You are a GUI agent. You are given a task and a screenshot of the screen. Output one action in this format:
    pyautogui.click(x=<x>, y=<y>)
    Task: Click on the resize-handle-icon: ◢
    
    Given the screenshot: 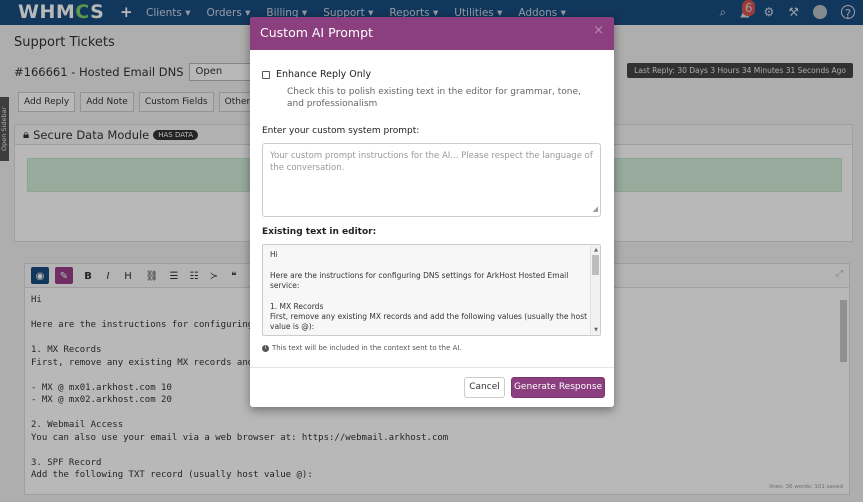 What is the action you would take?
    pyautogui.click(x=595, y=209)
    